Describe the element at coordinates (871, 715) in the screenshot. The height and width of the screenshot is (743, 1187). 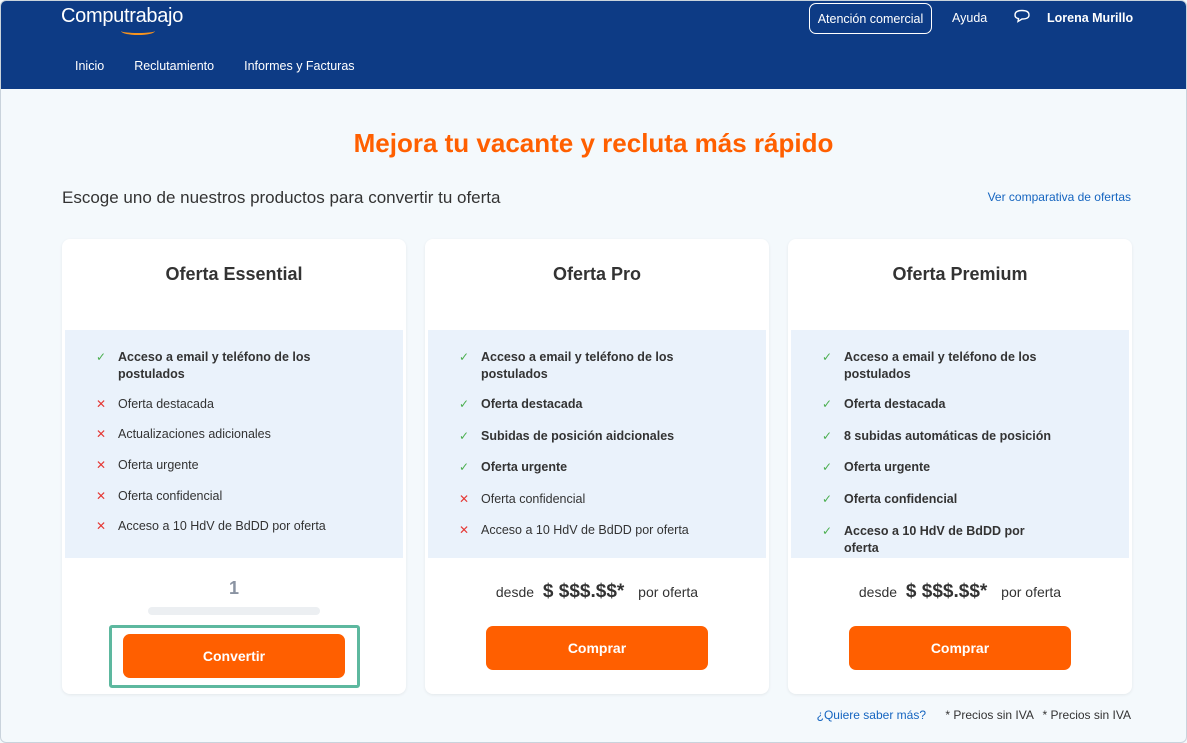
I see `saber-mas-link: ¿Quiere saber más?` at that location.